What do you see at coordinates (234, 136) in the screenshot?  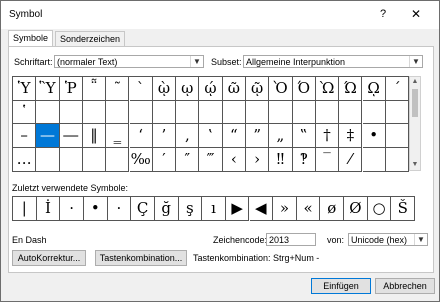 I see `symbol-cell: “` at bounding box center [234, 136].